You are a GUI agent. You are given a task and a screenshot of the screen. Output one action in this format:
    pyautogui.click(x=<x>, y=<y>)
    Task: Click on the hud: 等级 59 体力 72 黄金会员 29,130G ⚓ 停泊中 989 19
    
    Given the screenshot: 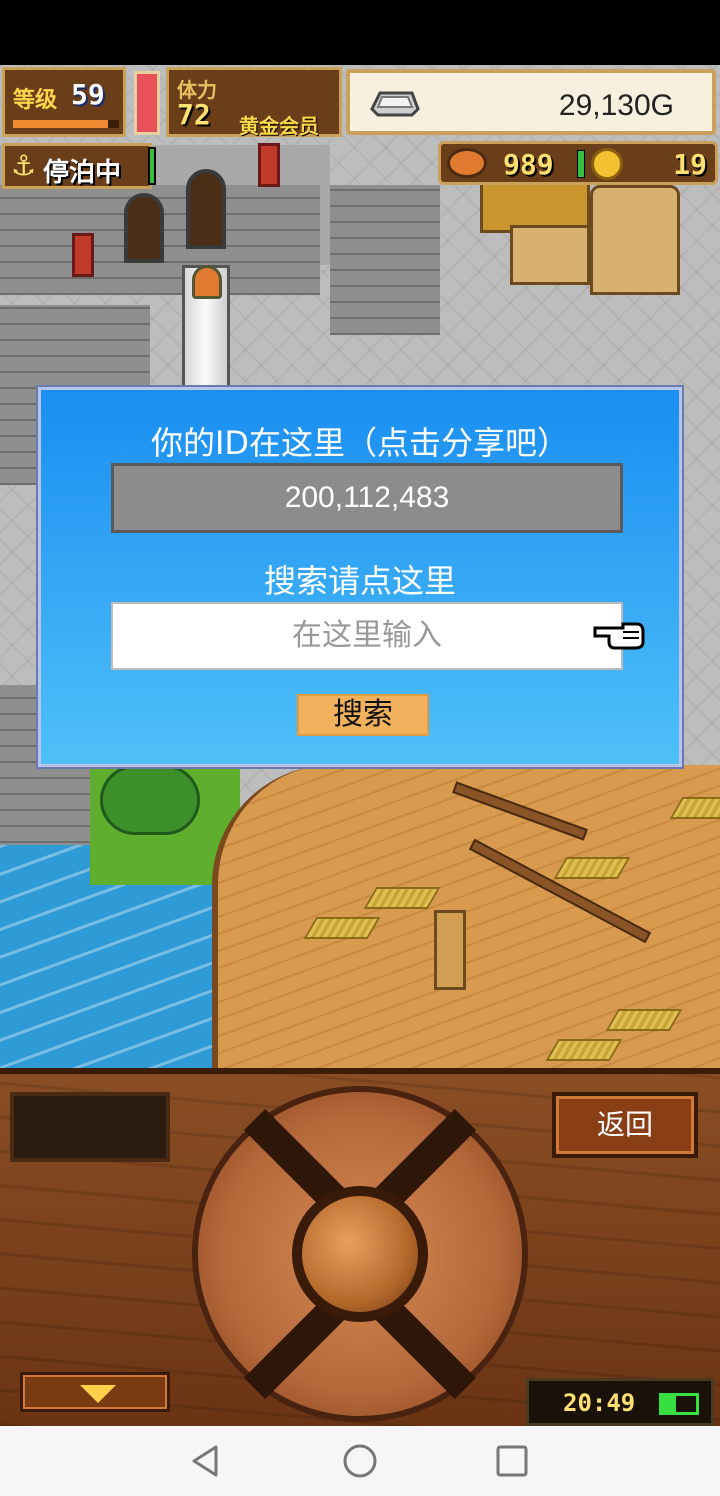 What is the action you would take?
    pyautogui.click(x=360, y=127)
    